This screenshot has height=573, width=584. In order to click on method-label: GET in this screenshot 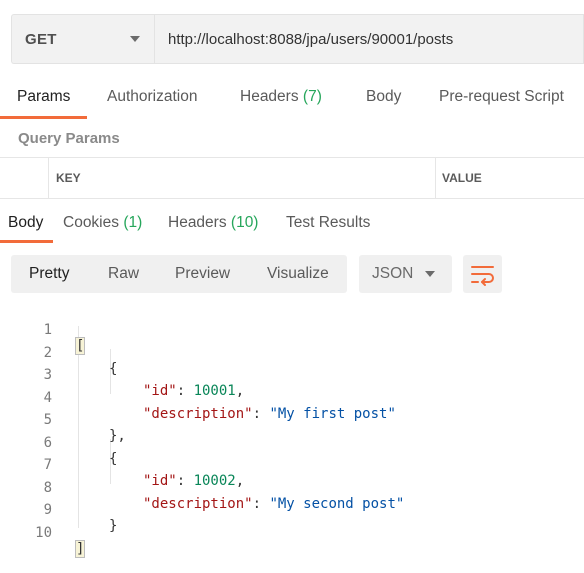, I will do `click(41, 39)`.